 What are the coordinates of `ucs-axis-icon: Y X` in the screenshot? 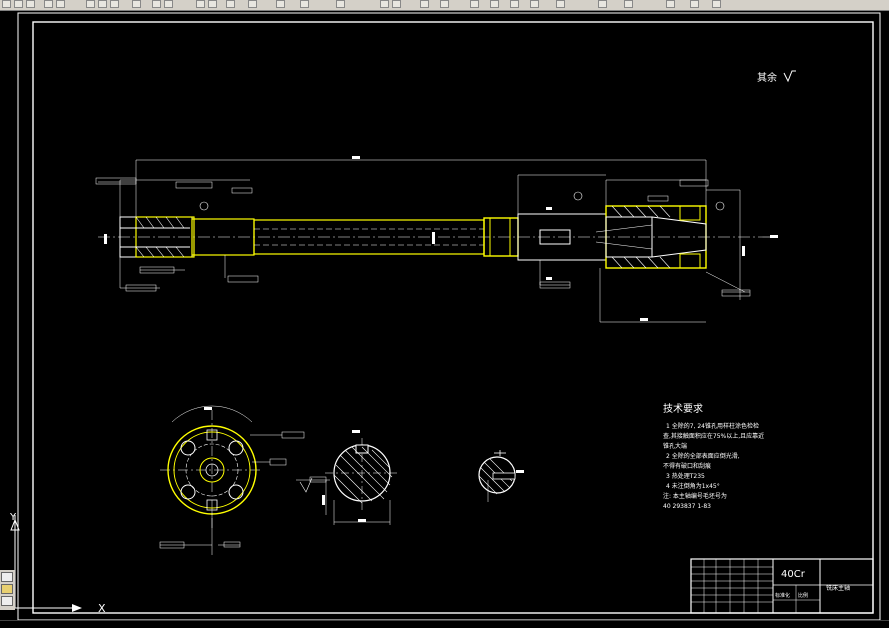 It's located at (57, 563).